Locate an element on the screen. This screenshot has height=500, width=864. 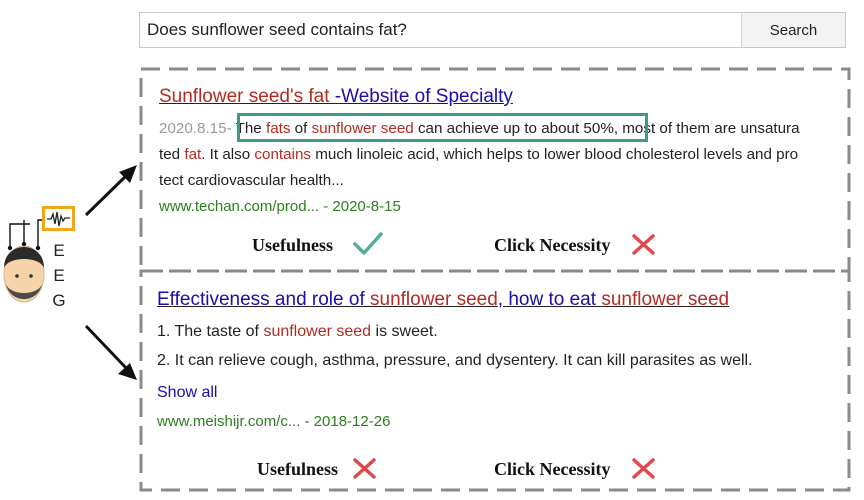
result1-url: www.techan.com/prod... - 2020-8-15 is located at coordinates (280, 206).